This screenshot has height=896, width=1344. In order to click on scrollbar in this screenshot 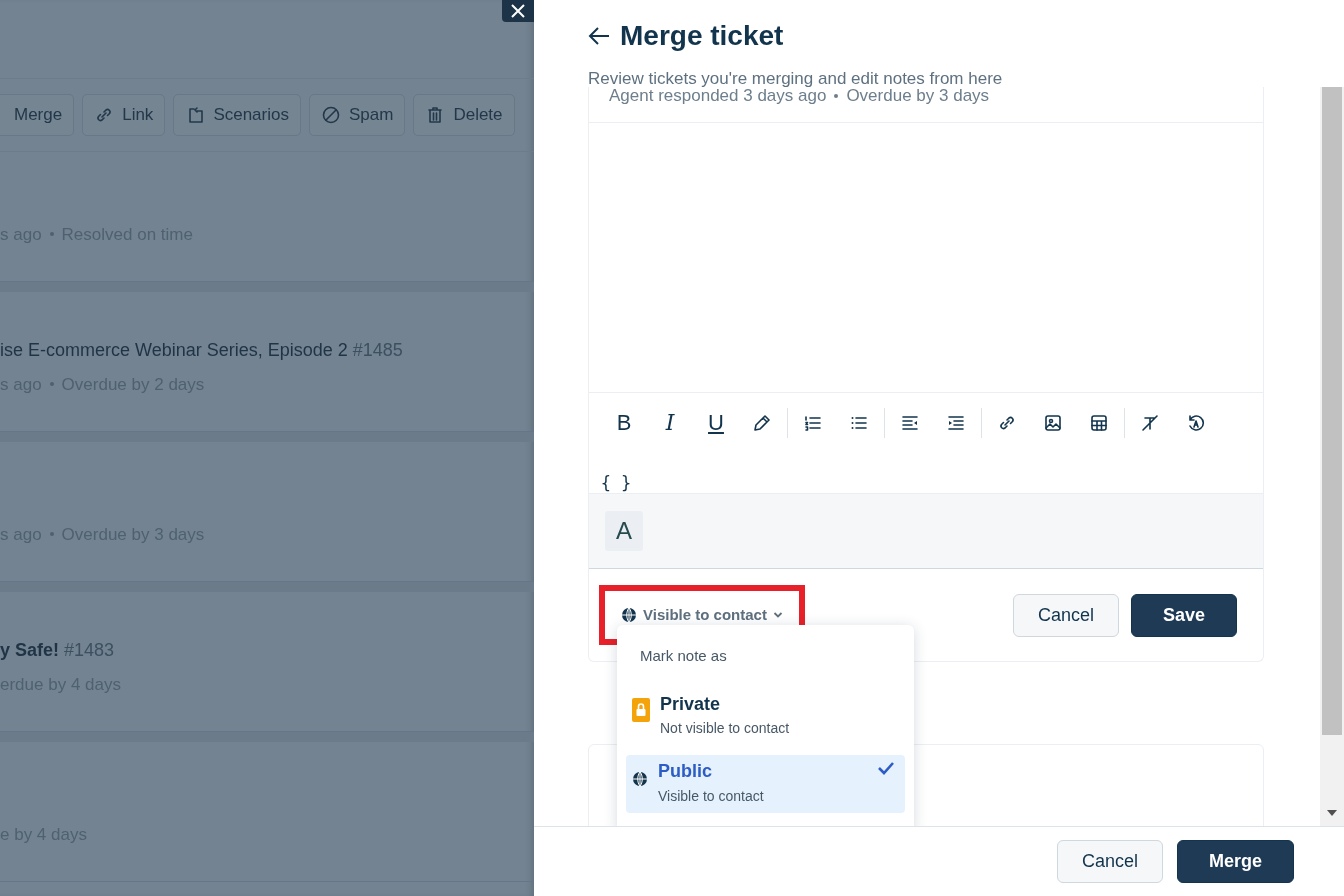, I will do `click(1332, 456)`.